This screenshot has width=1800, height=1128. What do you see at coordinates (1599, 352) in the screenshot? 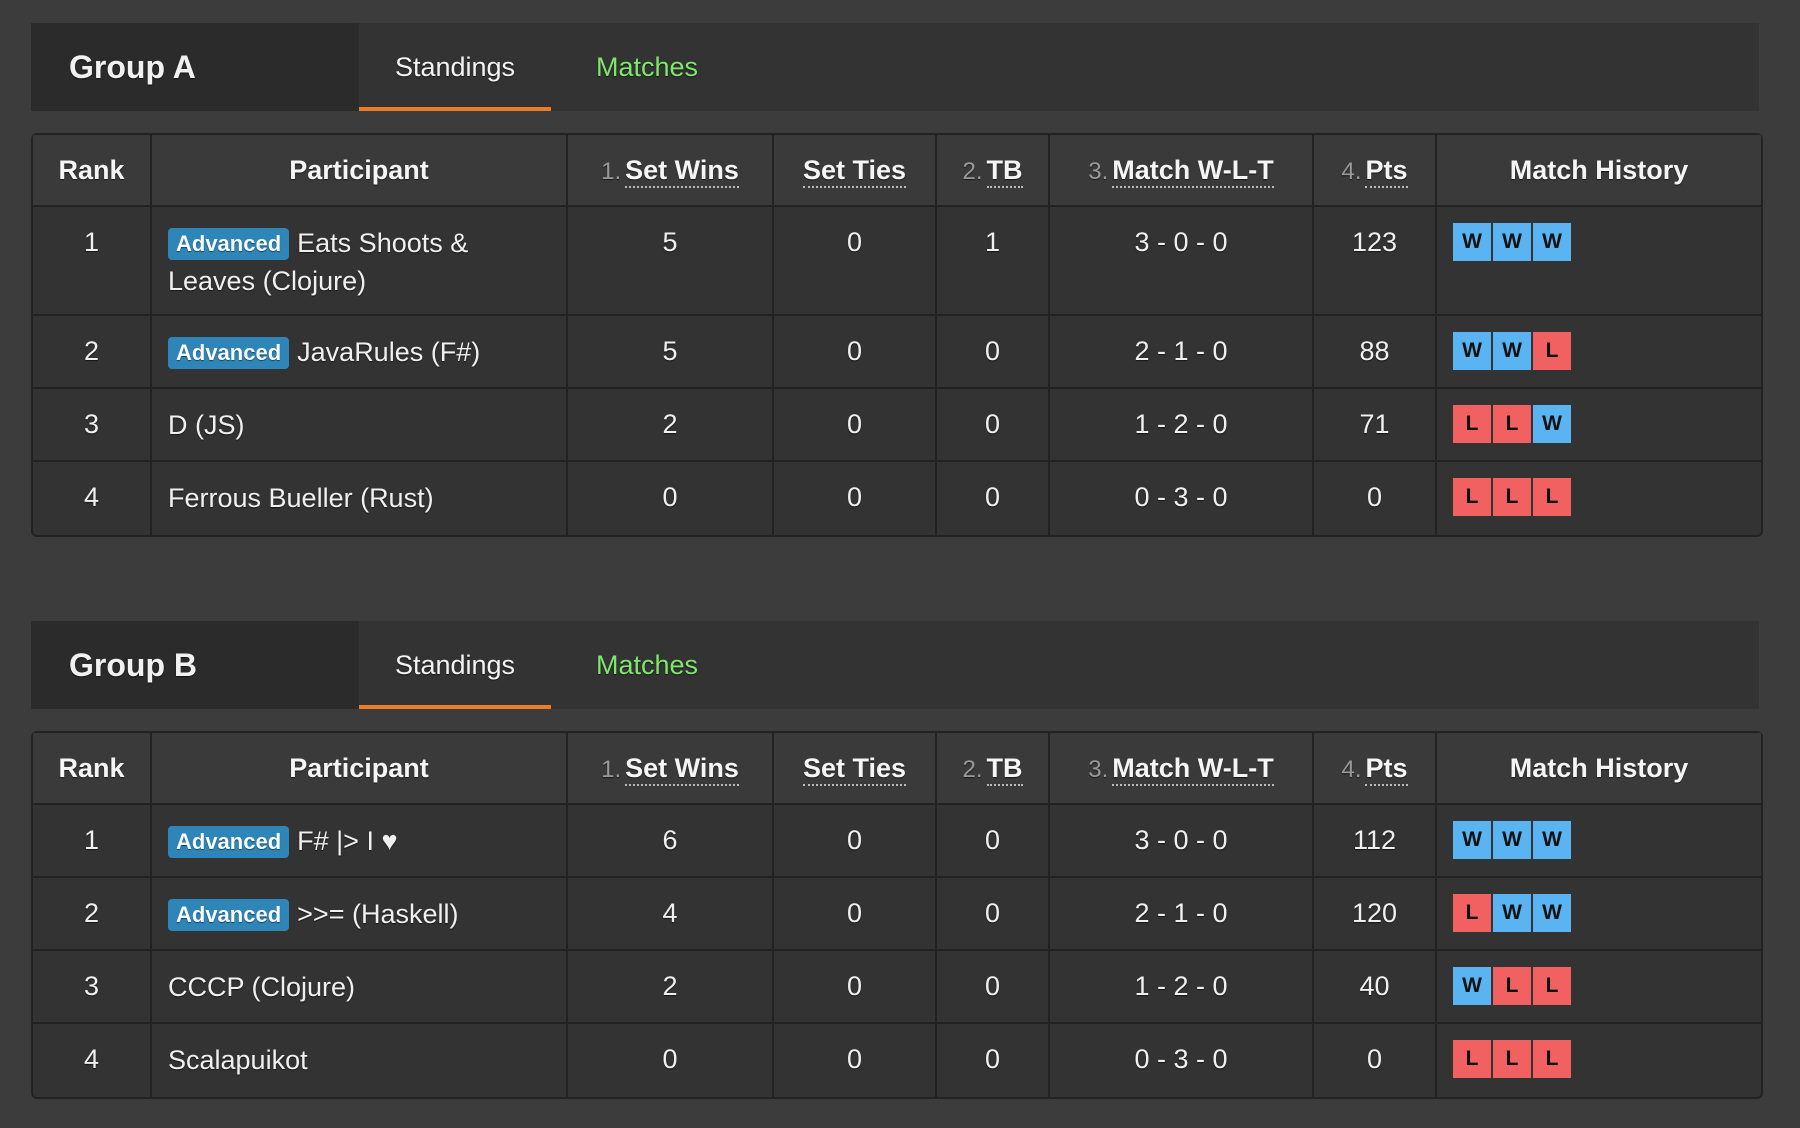
I see `match-history-cell: WWL` at bounding box center [1599, 352].